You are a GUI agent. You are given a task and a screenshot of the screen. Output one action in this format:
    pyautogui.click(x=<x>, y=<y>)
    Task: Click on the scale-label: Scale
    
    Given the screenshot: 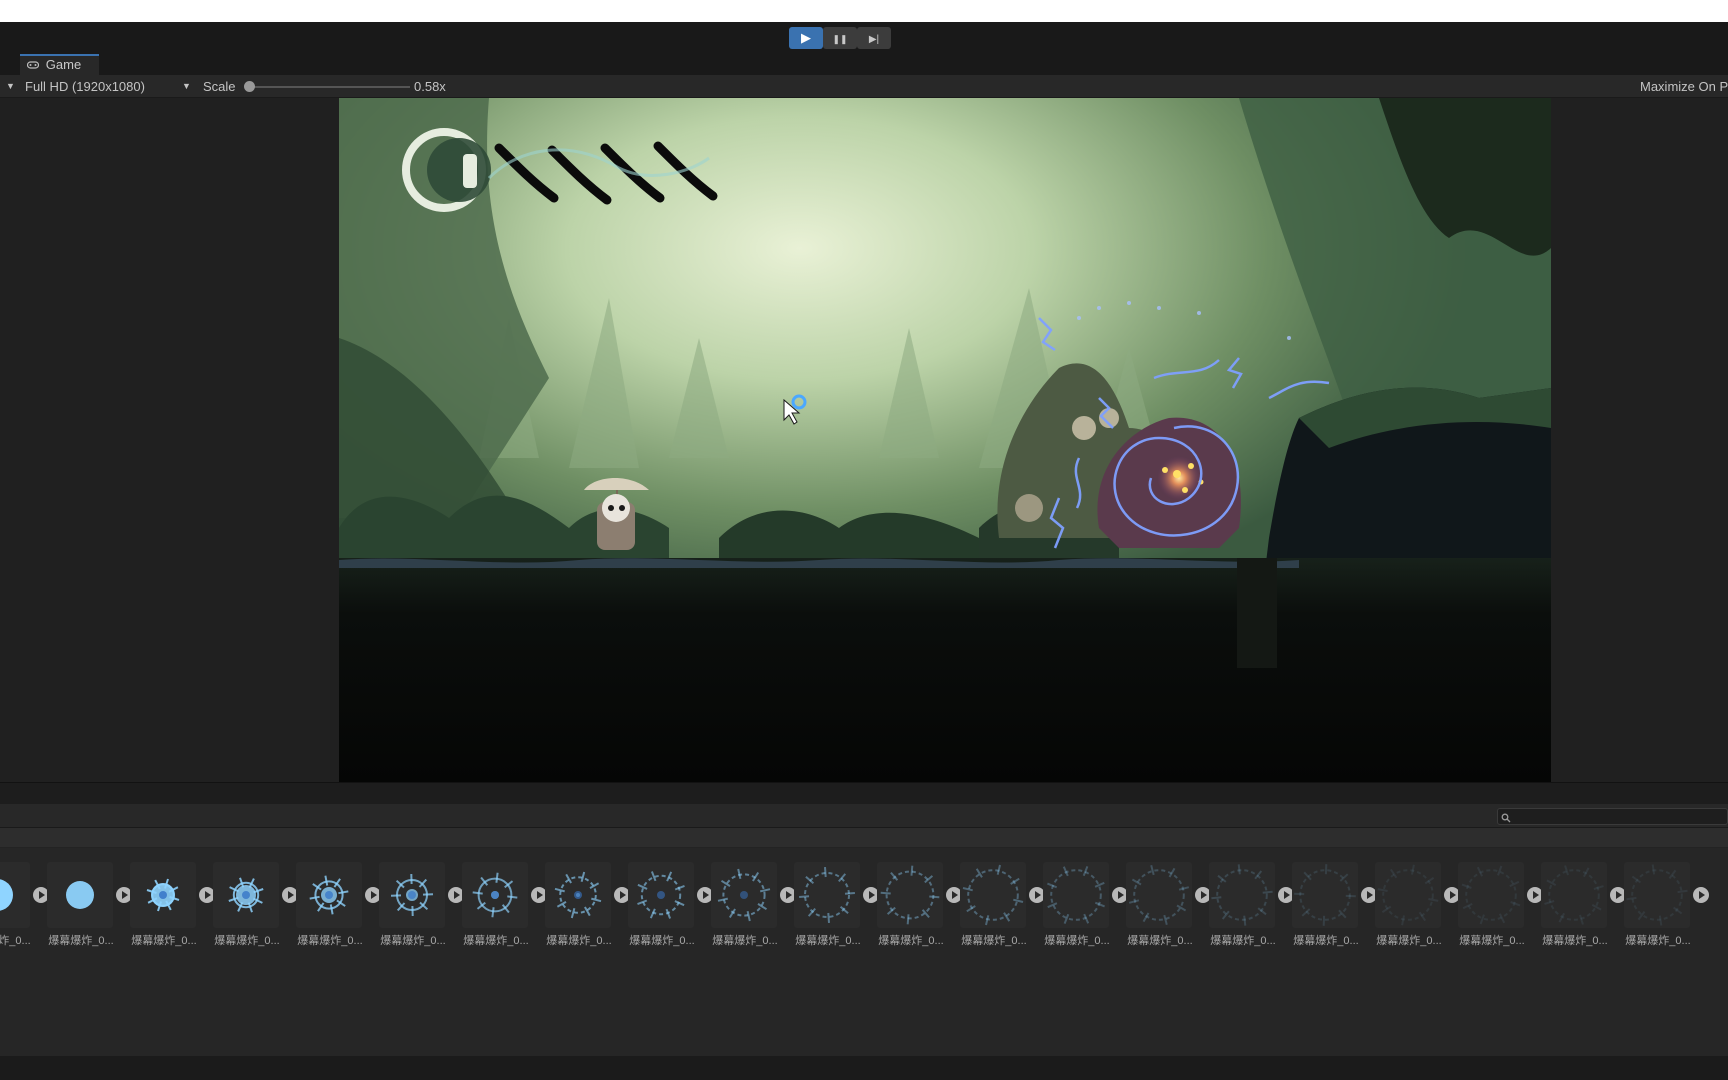 What is the action you would take?
    pyautogui.click(x=219, y=86)
    